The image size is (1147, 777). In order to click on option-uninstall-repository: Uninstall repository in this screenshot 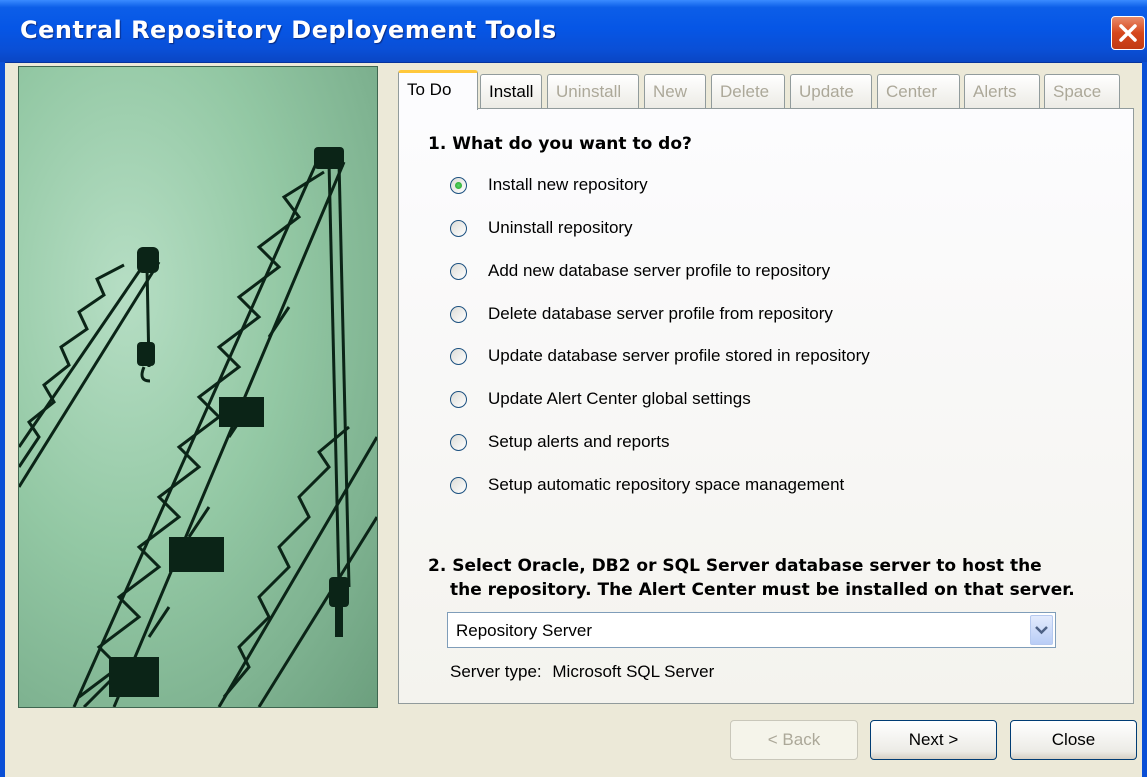, I will do `click(541, 228)`.